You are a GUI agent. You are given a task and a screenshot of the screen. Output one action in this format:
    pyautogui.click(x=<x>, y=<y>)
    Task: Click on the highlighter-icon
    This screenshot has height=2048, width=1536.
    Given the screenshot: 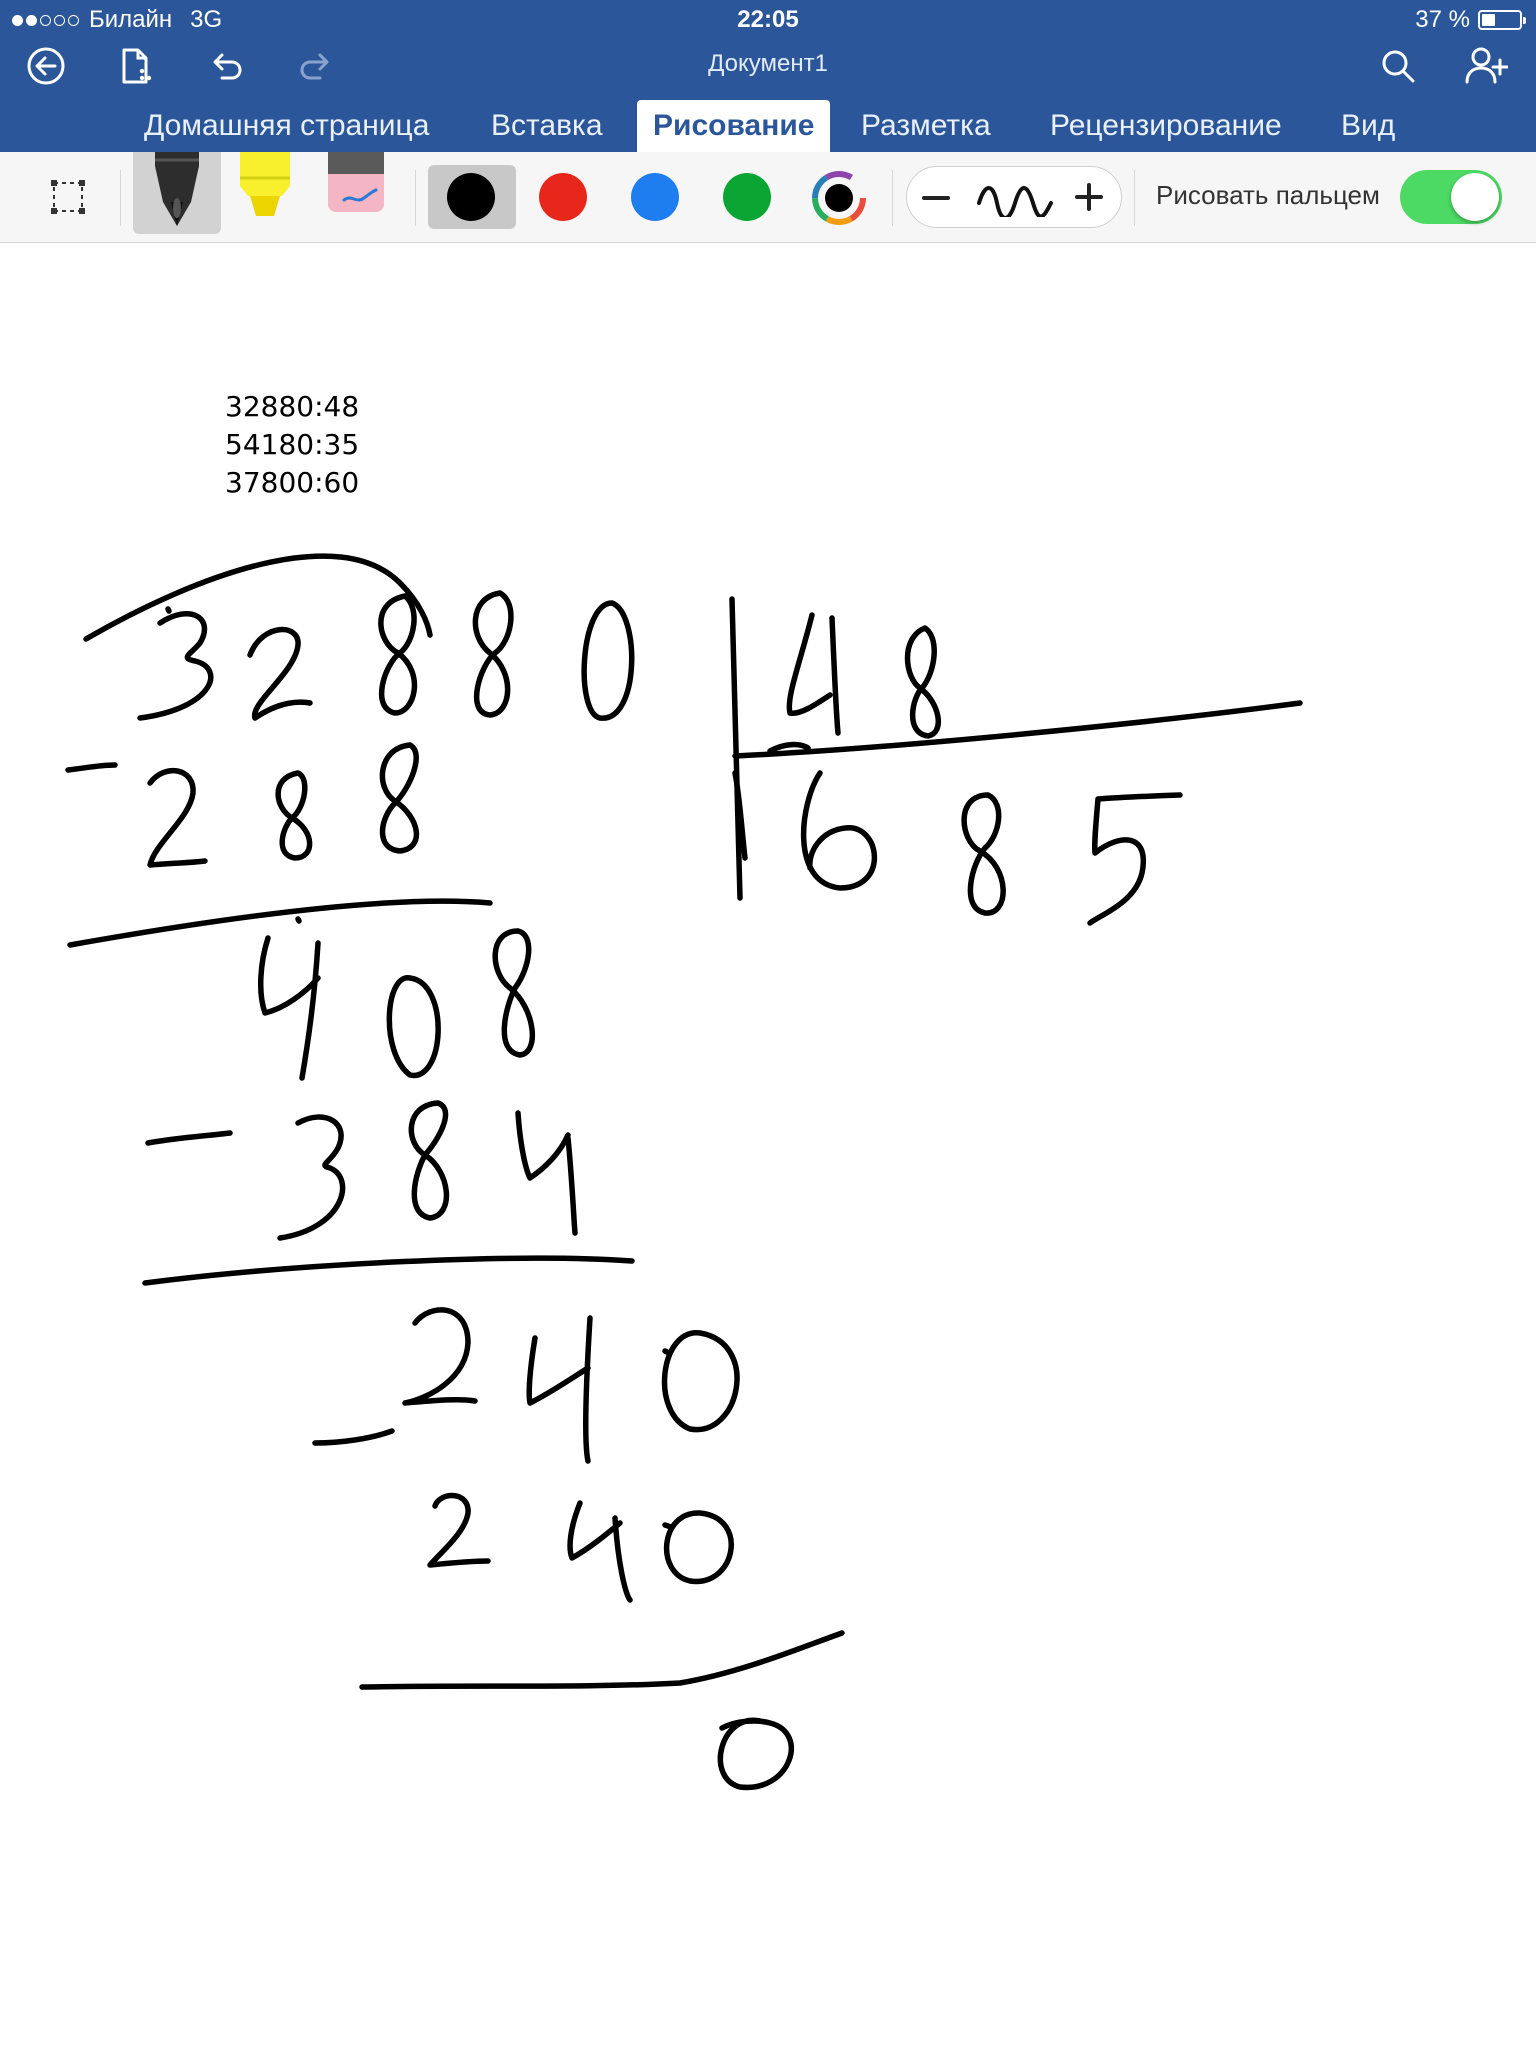 What is the action you would take?
    pyautogui.click(x=265, y=189)
    